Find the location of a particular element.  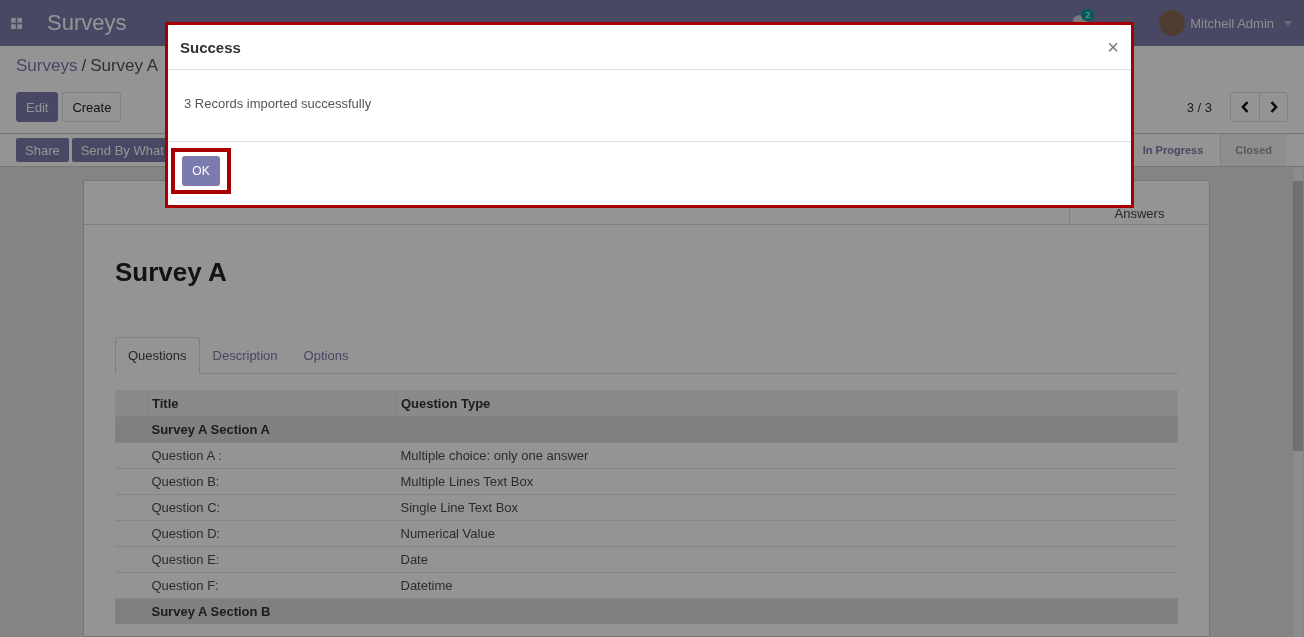

app-name: Surveys is located at coordinates (87, 23).